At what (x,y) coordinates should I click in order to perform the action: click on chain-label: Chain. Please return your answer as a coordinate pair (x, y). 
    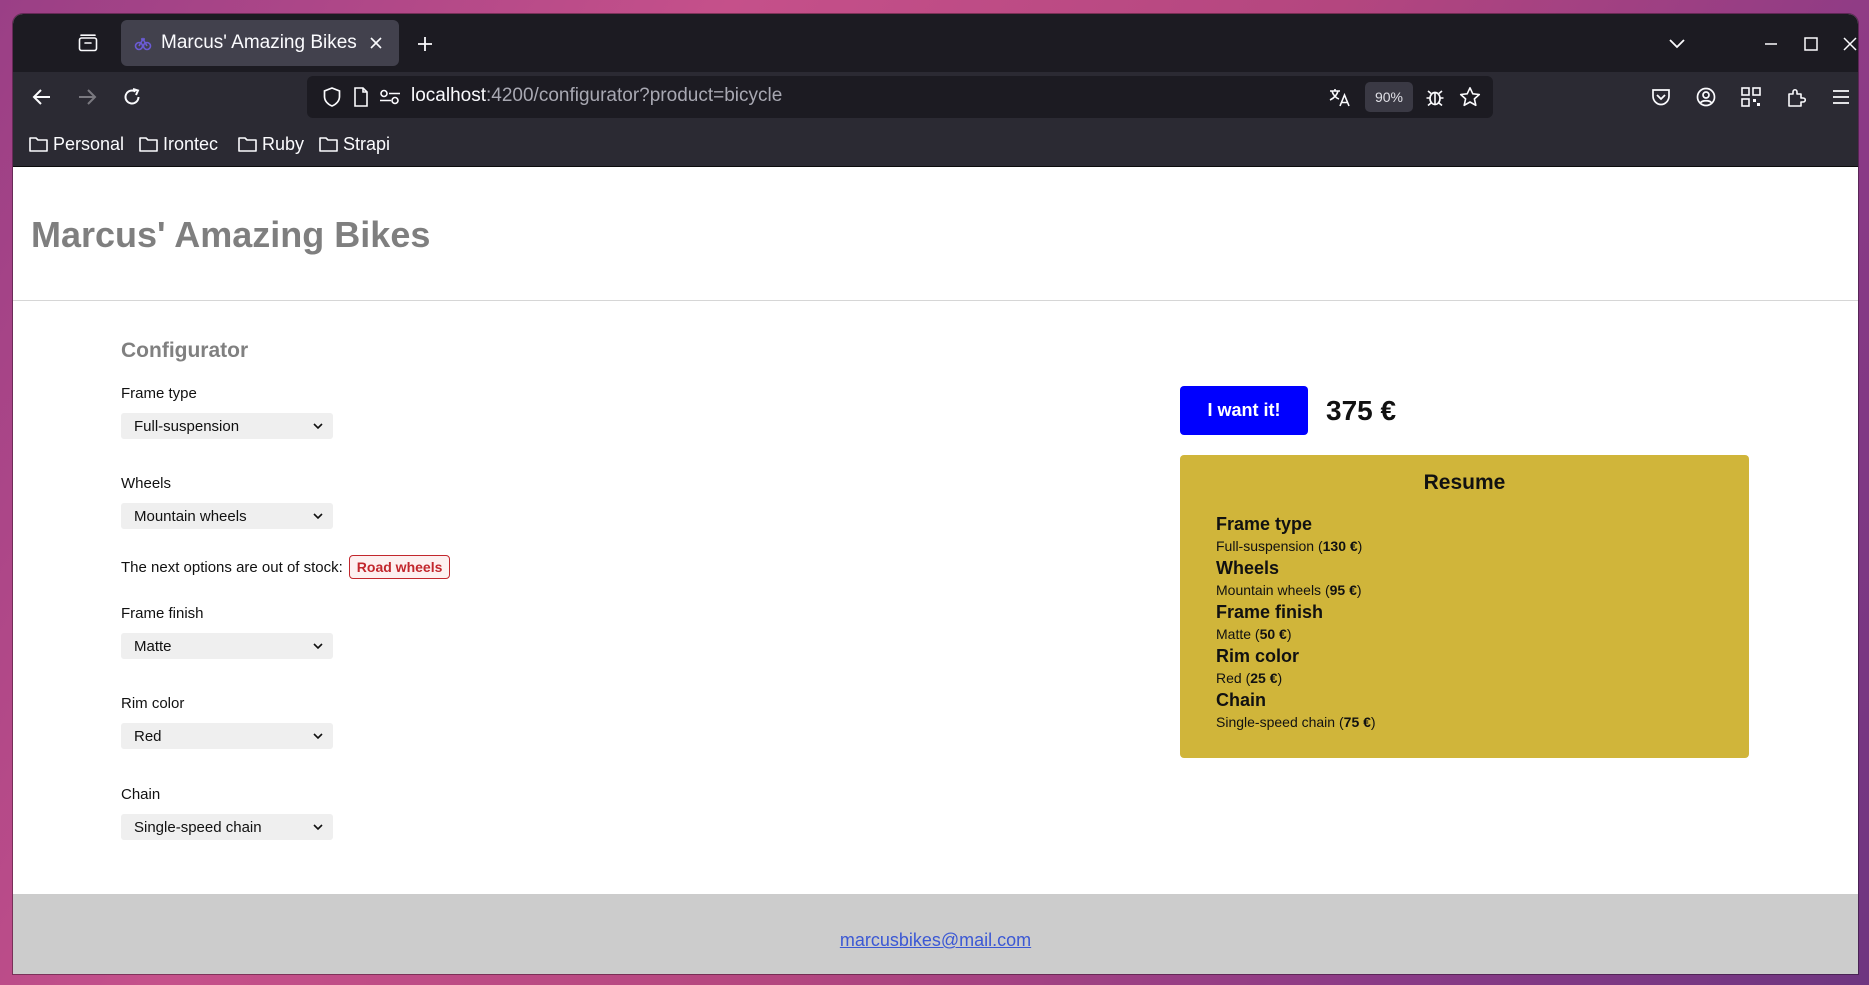
    Looking at the image, I should click on (141, 794).